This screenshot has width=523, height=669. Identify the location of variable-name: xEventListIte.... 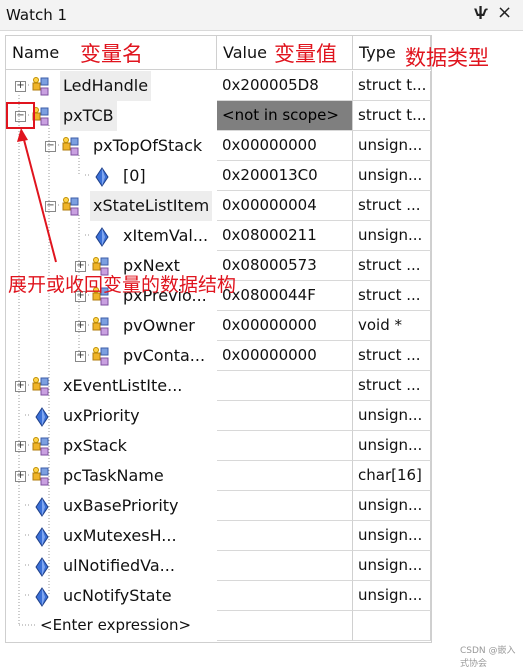
(122, 386).